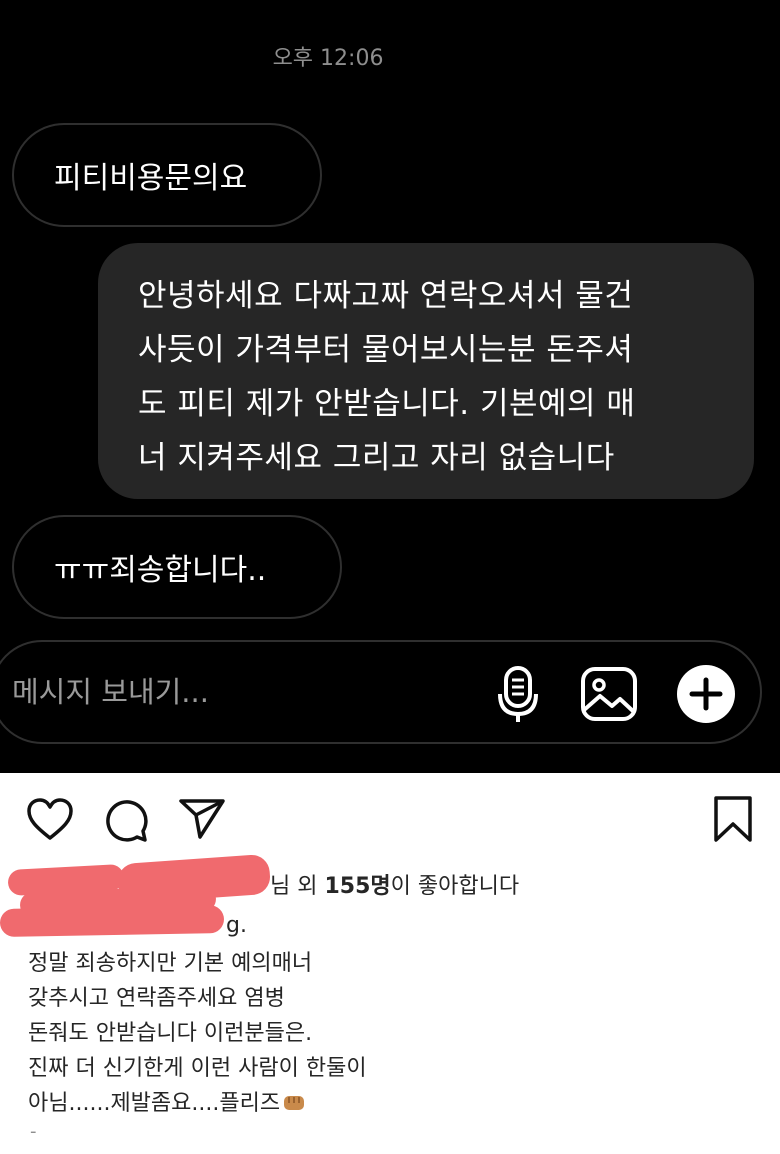 This screenshot has height=1154, width=780. I want to click on comment-icon, so click(126, 822).